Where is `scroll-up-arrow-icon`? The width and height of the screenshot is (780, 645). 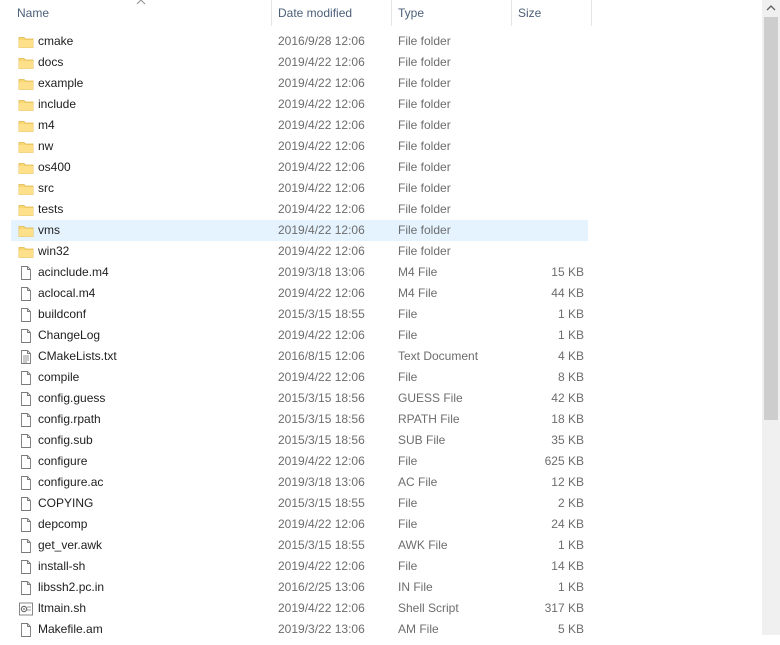
scroll-up-arrow-icon is located at coordinates (771, 8).